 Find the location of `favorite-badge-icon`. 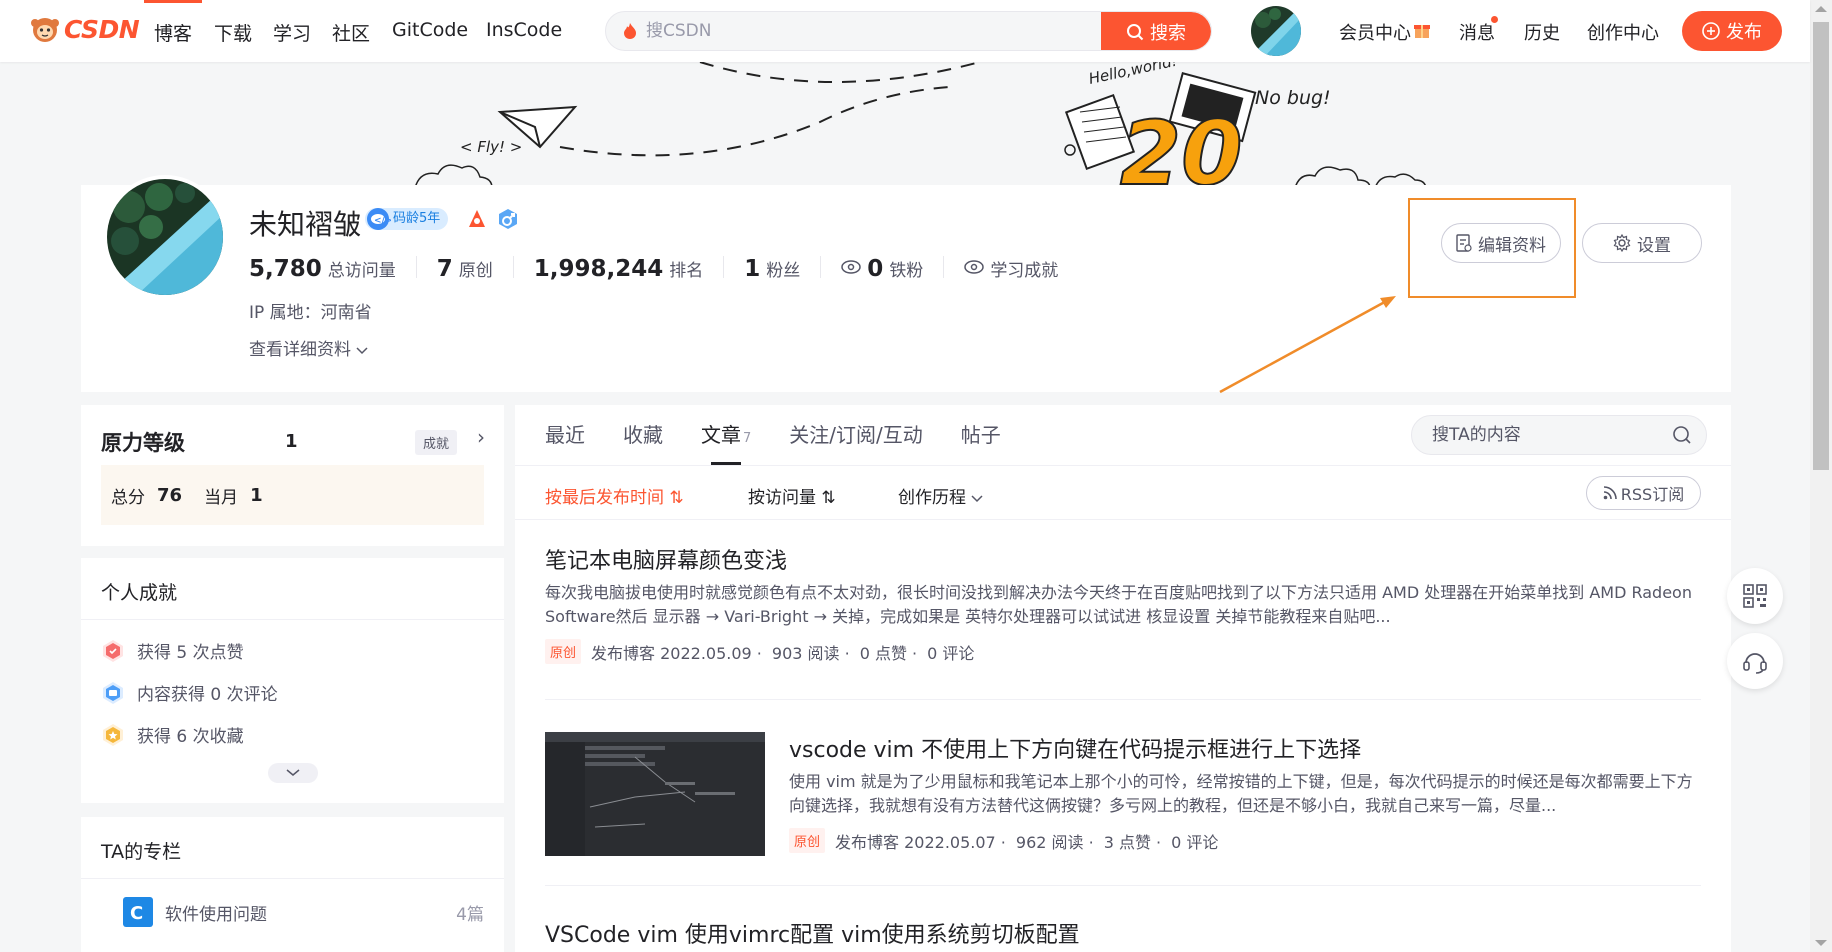

favorite-badge-icon is located at coordinates (113, 734).